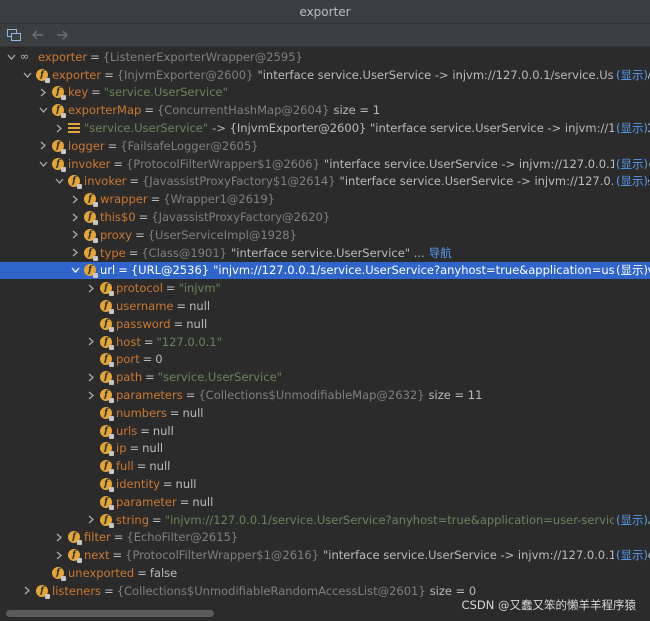 This screenshot has width=650, height=621. What do you see at coordinates (127, 430) in the screenshot?
I see `variable-name: urls` at bounding box center [127, 430].